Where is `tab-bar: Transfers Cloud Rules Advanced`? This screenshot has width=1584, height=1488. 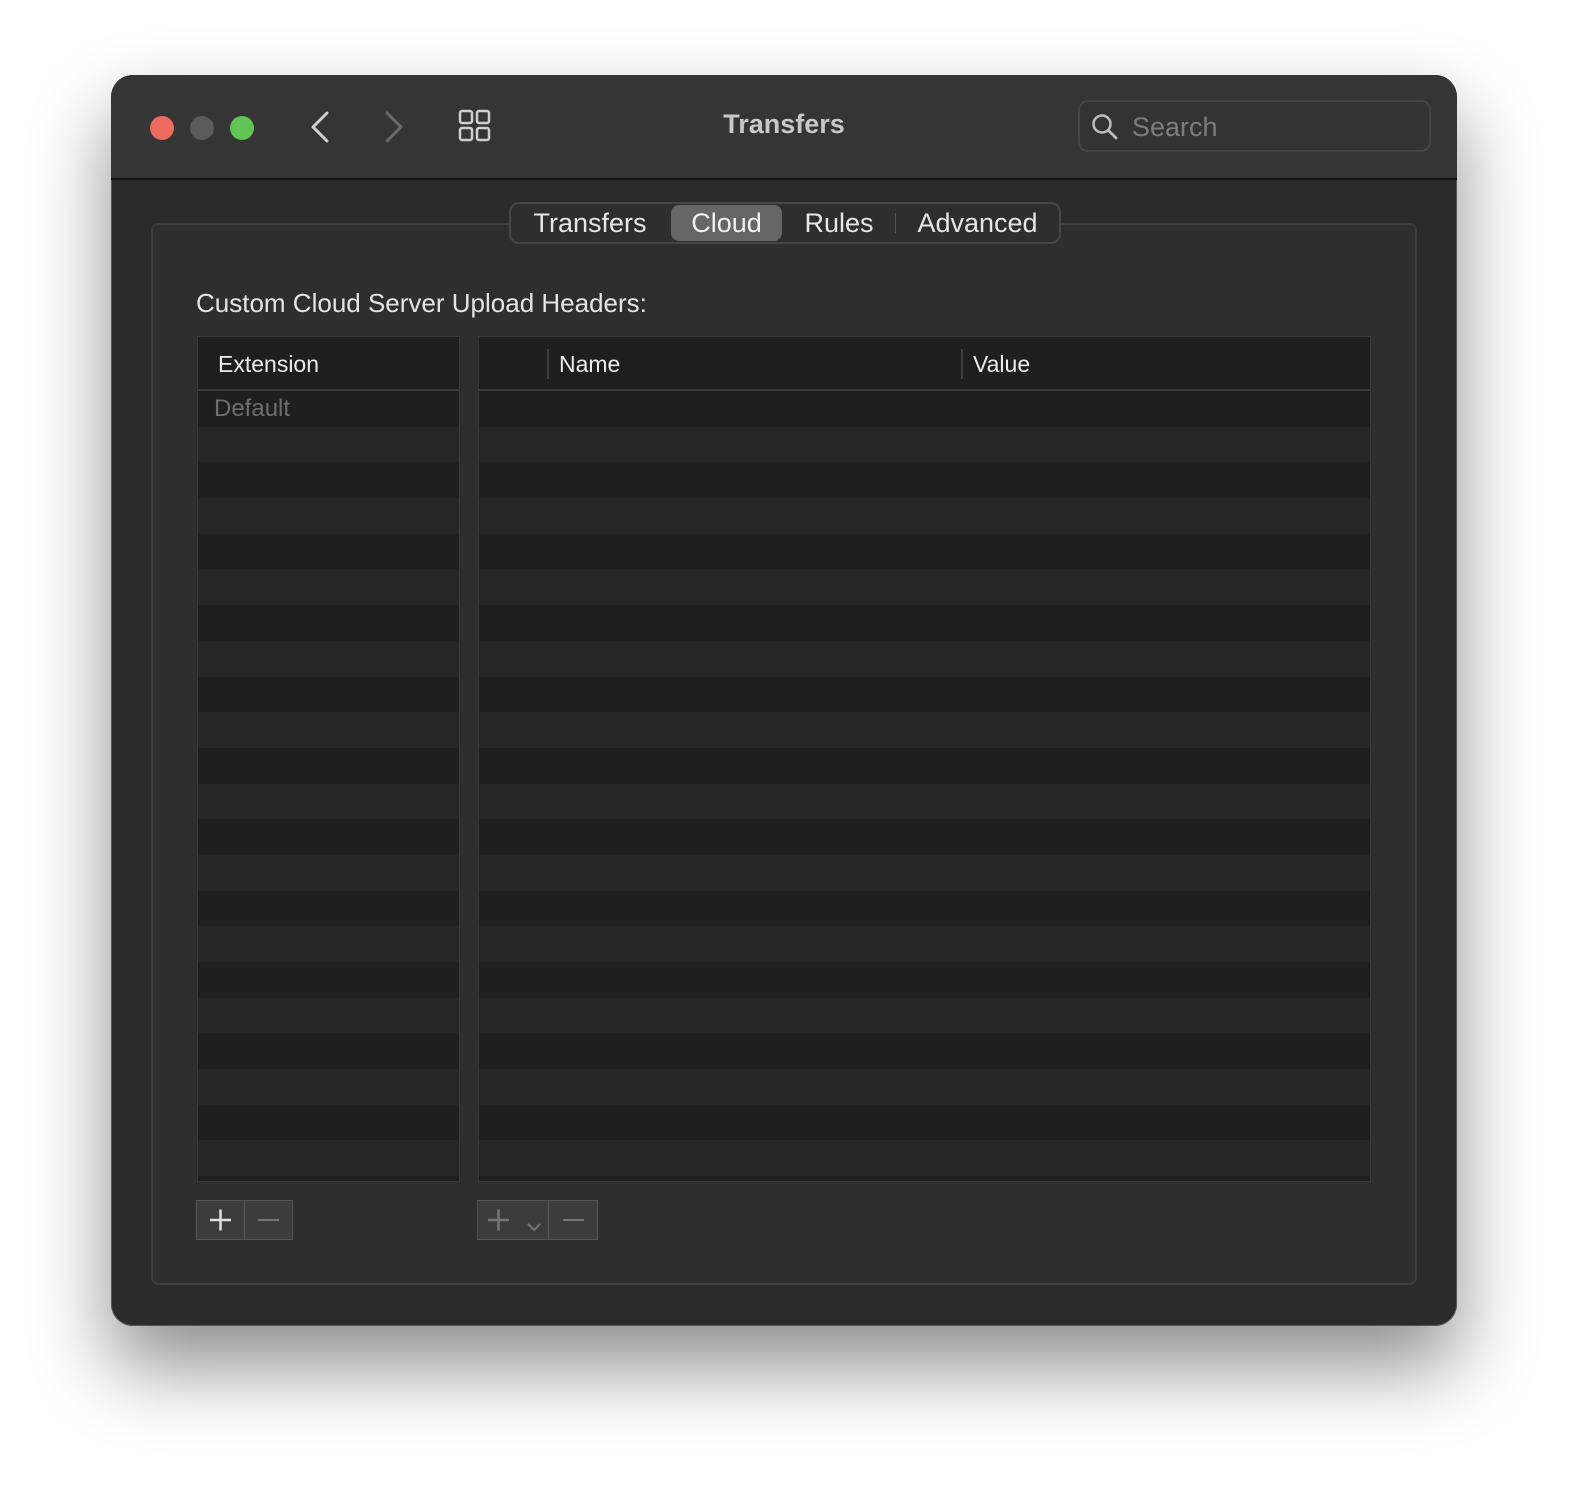
tab-bar: Transfers Cloud Rules Advanced is located at coordinates (785, 223).